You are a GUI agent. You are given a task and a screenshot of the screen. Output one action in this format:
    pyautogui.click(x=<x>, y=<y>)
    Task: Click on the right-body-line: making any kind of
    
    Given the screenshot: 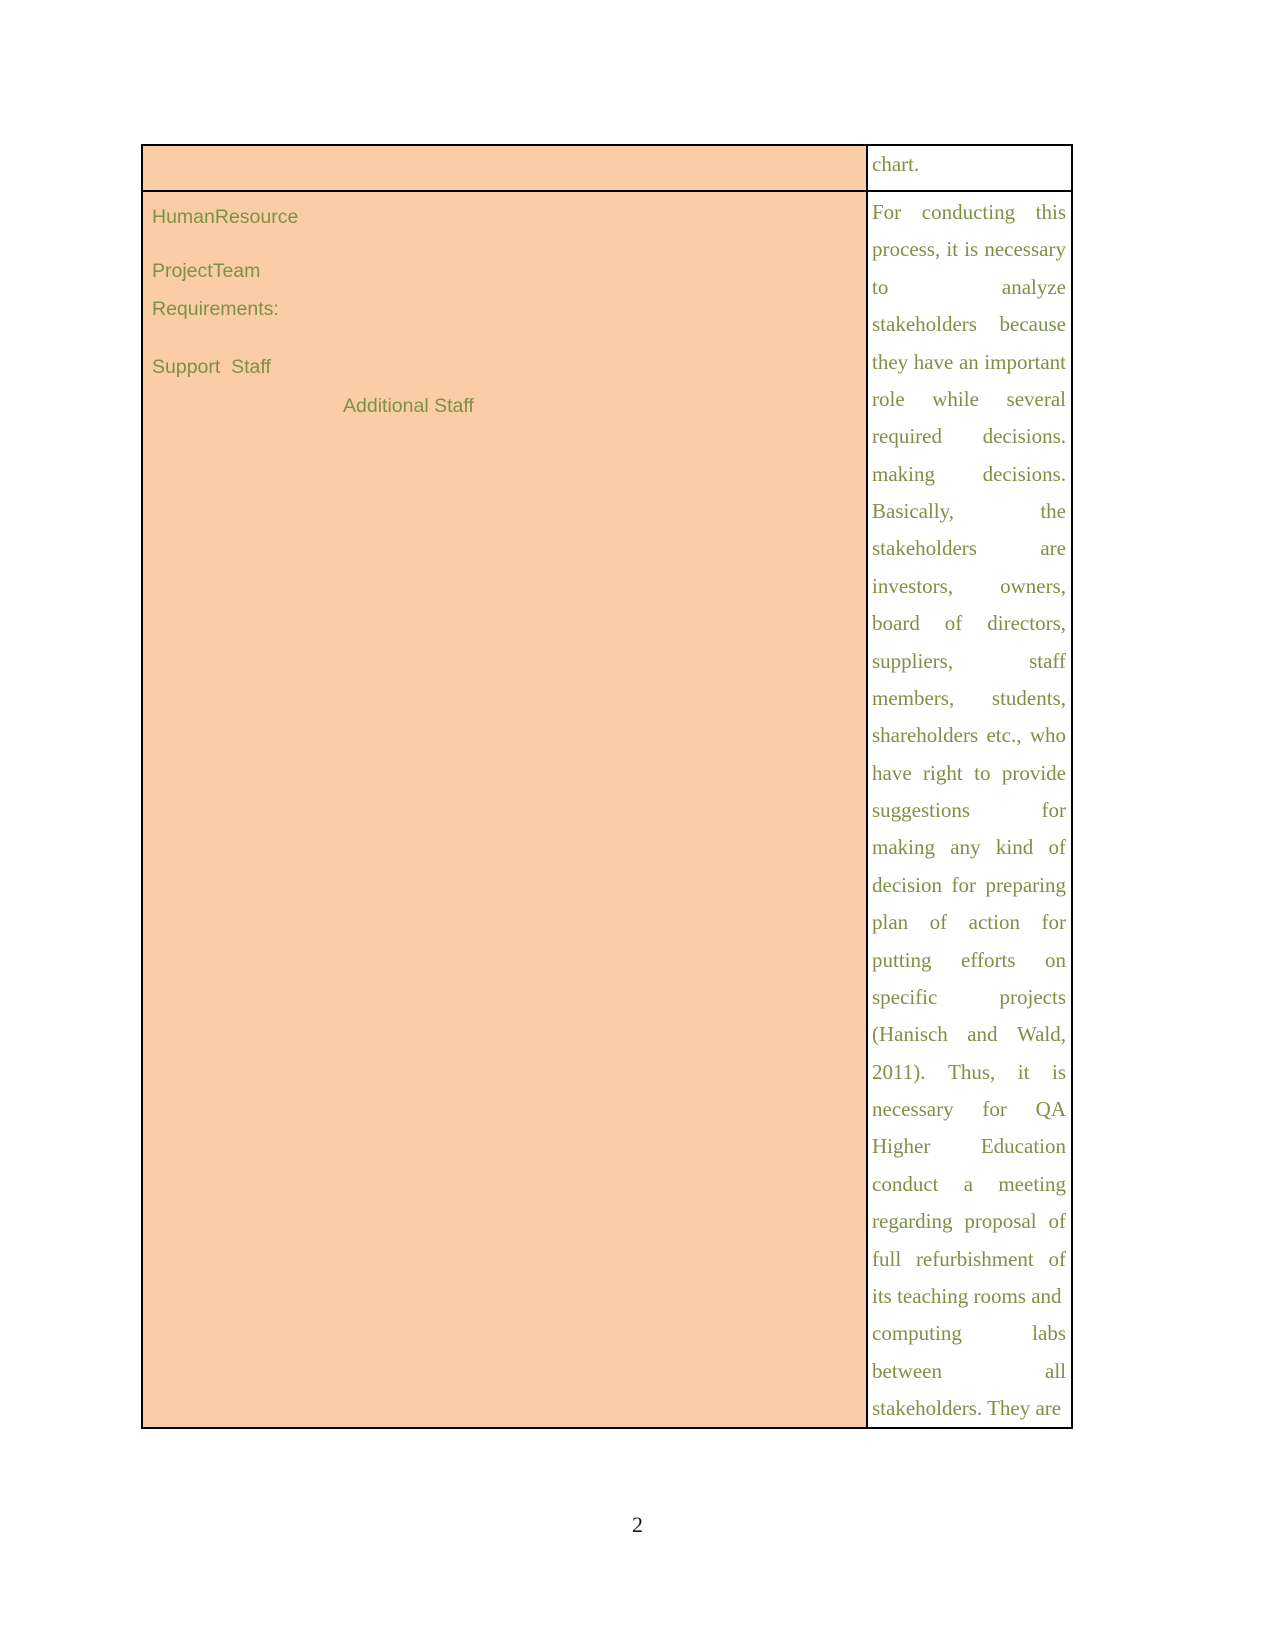 What is the action you would take?
    pyautogui.click(x=969, y=847)
    